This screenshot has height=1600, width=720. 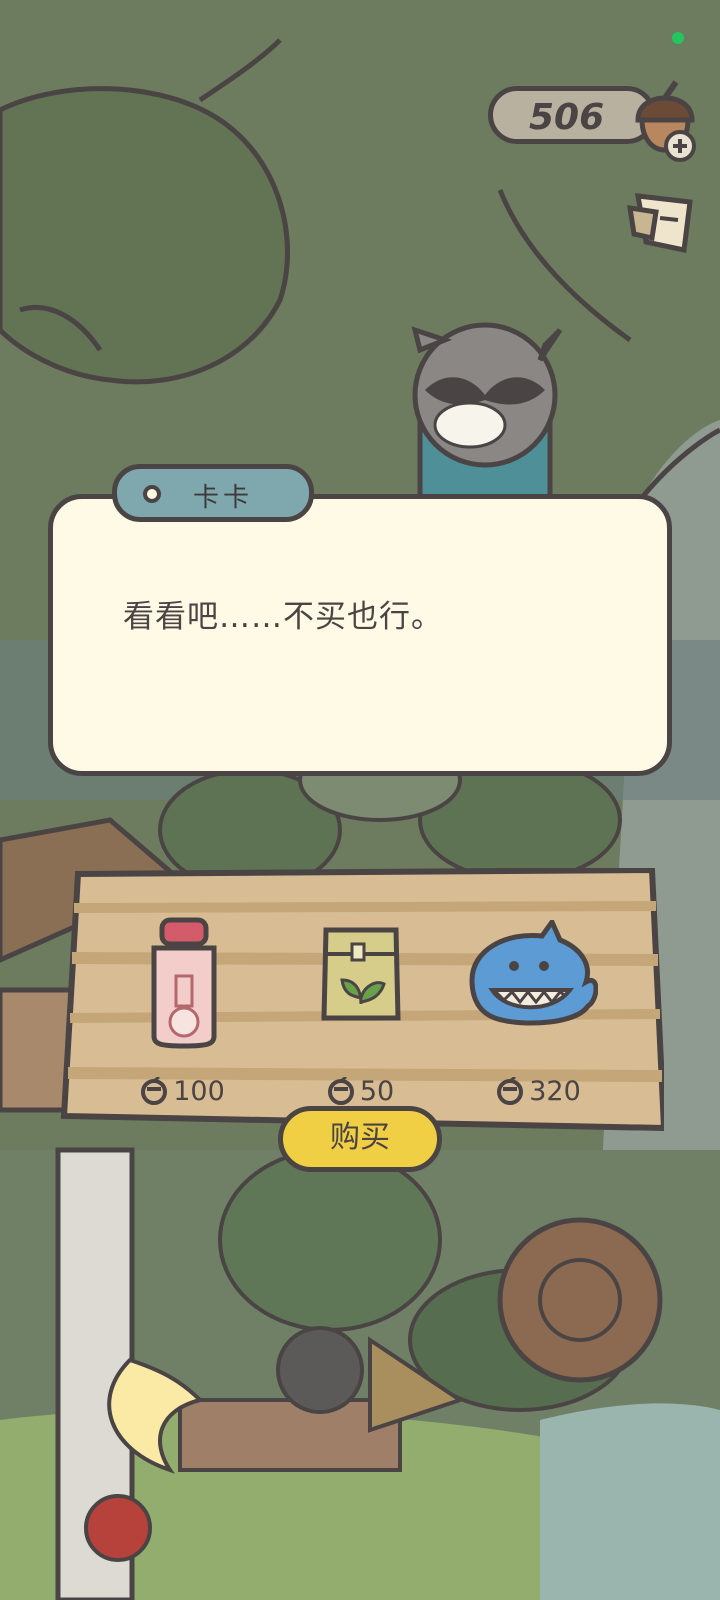 I want to click on price-value: 320, so click(x=555, y=1091).